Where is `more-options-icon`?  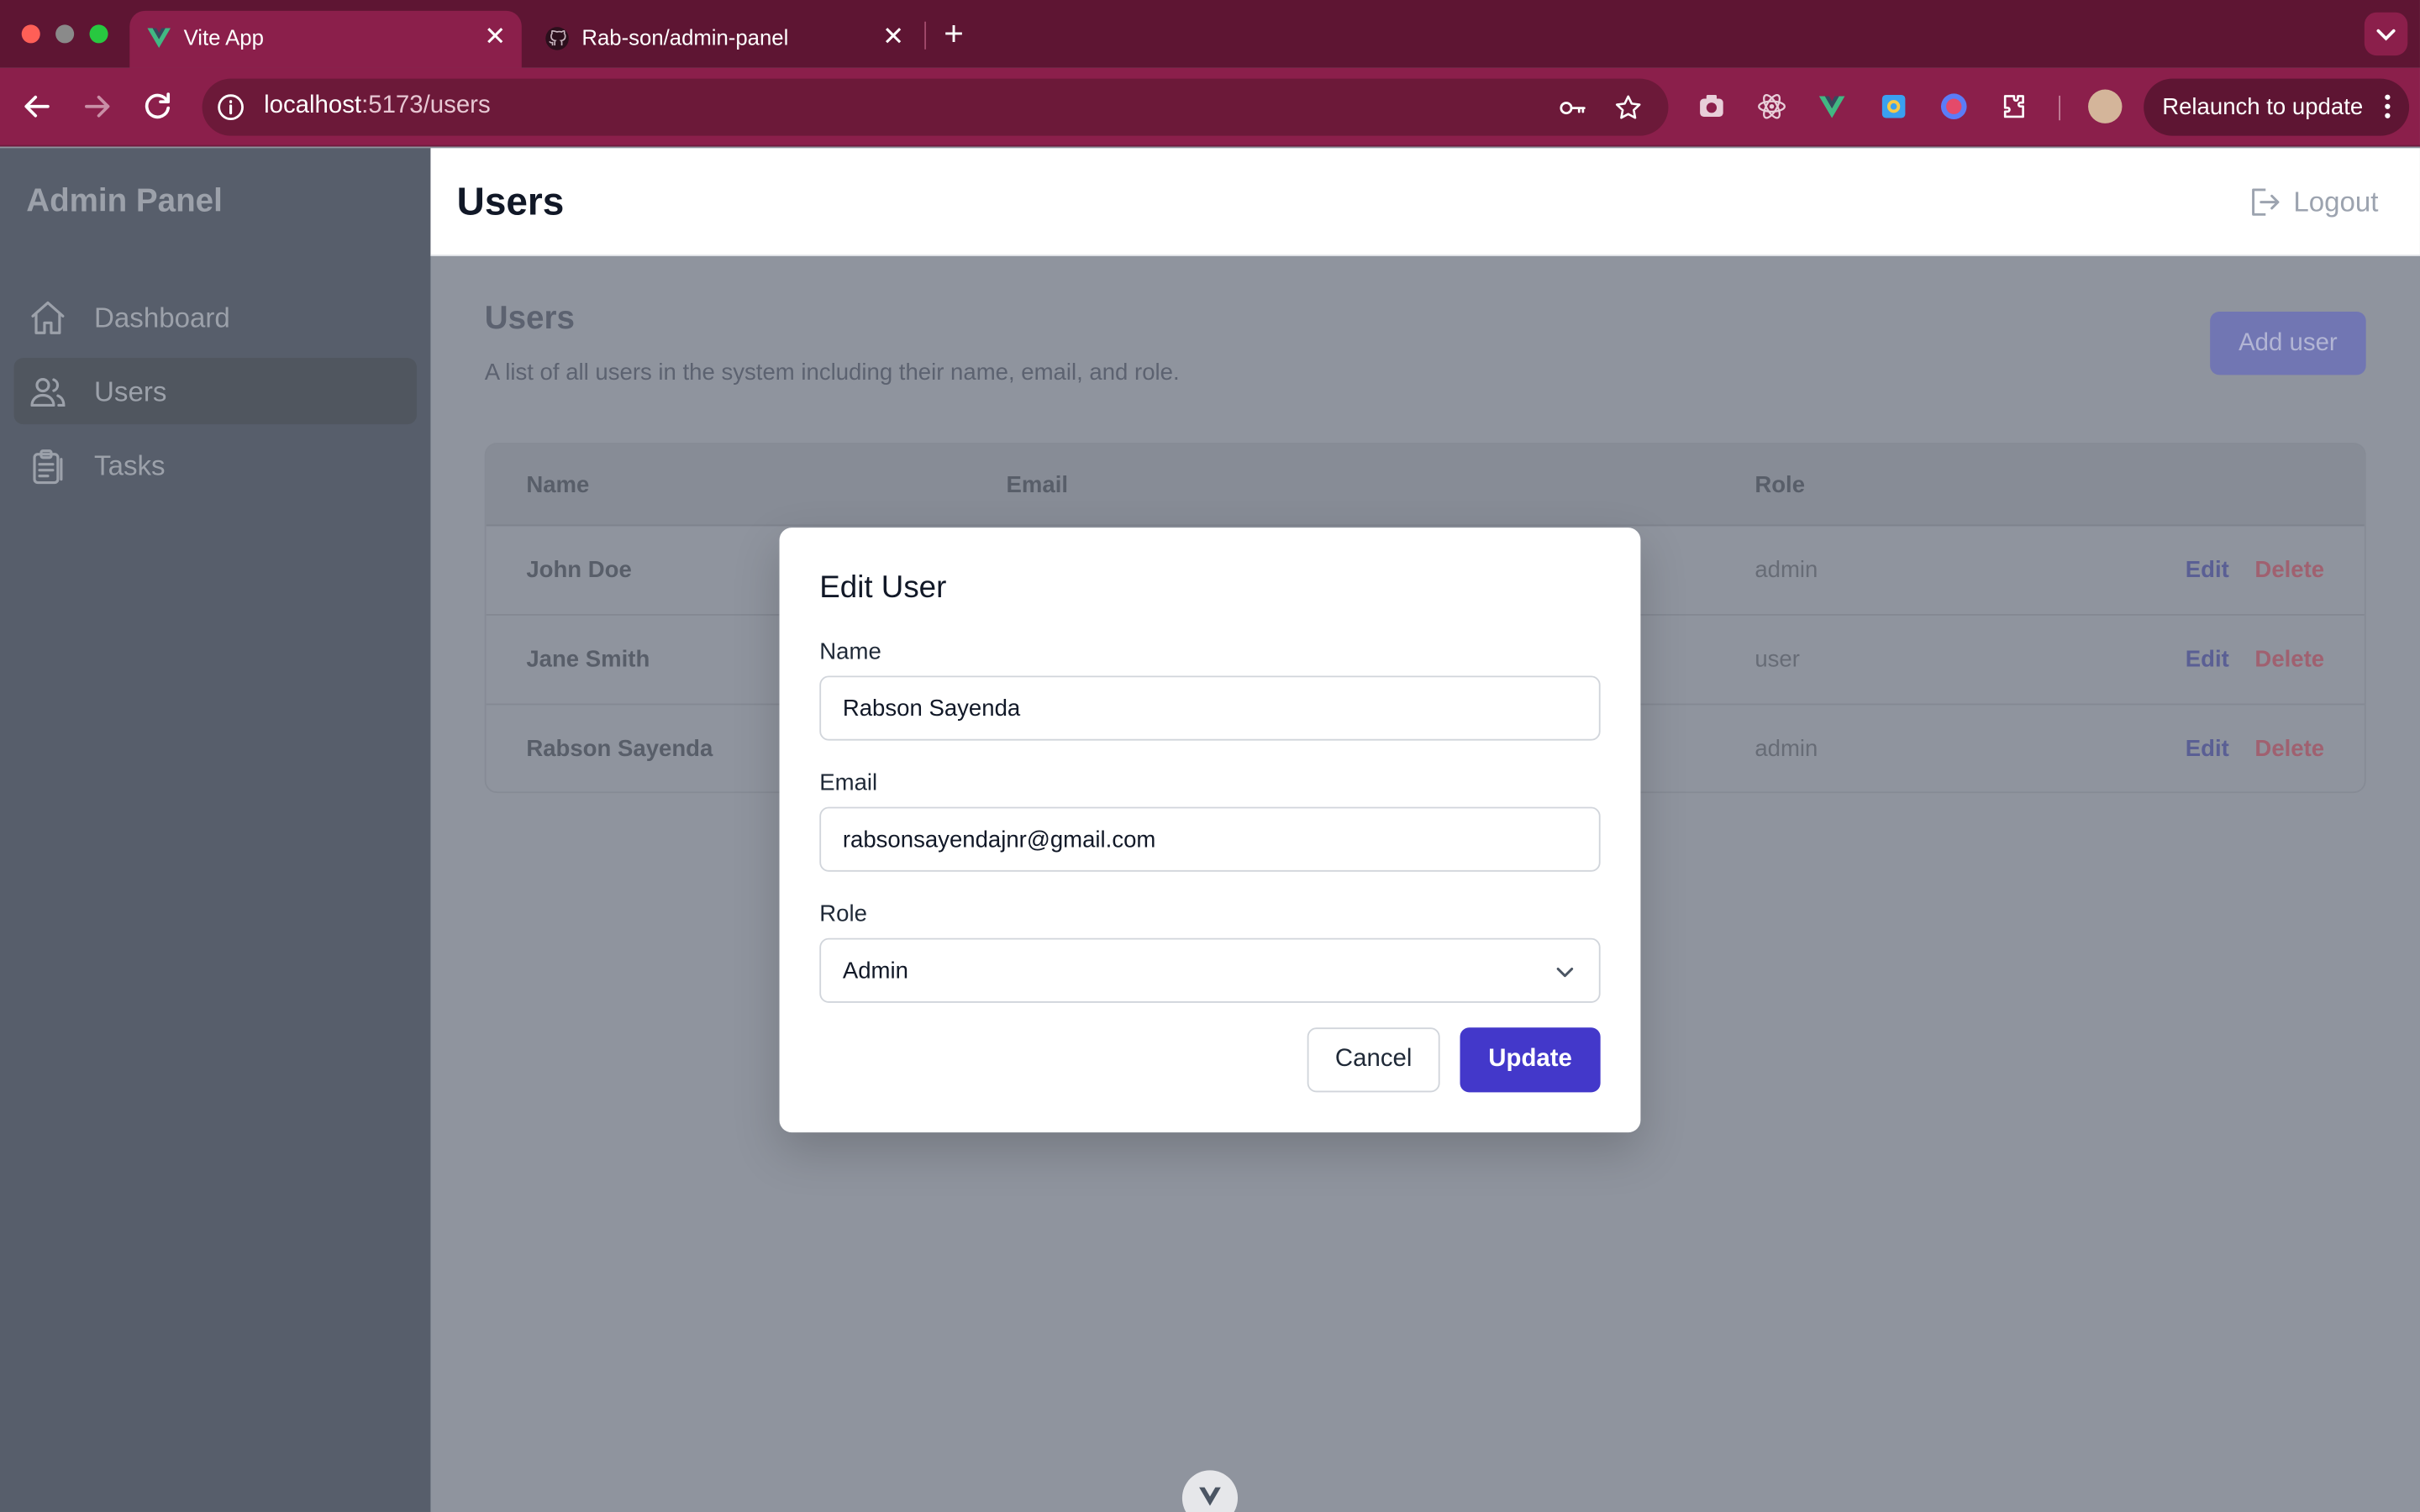 more-options-icon is located at coordinates (2388, 106).